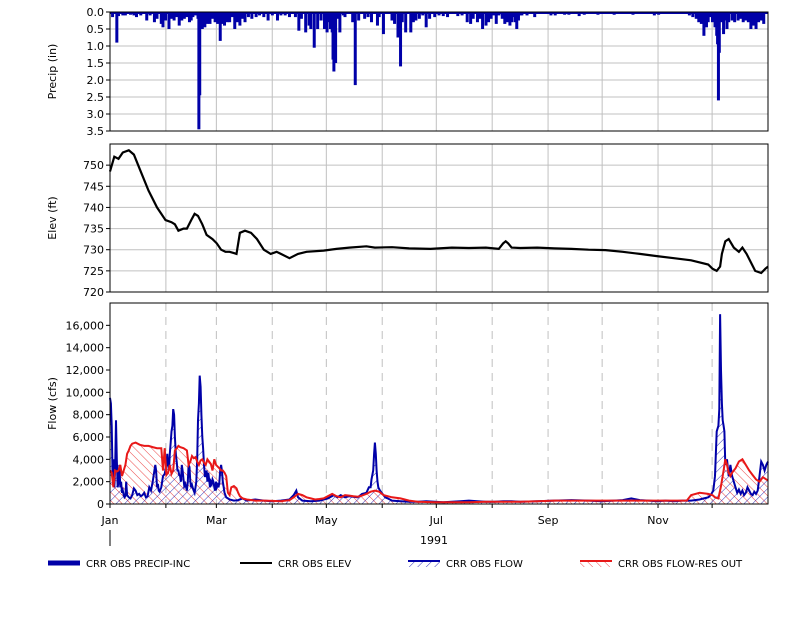  What do you see at coordinates (436, 520) in the screenshot?
I see `x-tick-label: Jul` at bounding box center [436, 520].